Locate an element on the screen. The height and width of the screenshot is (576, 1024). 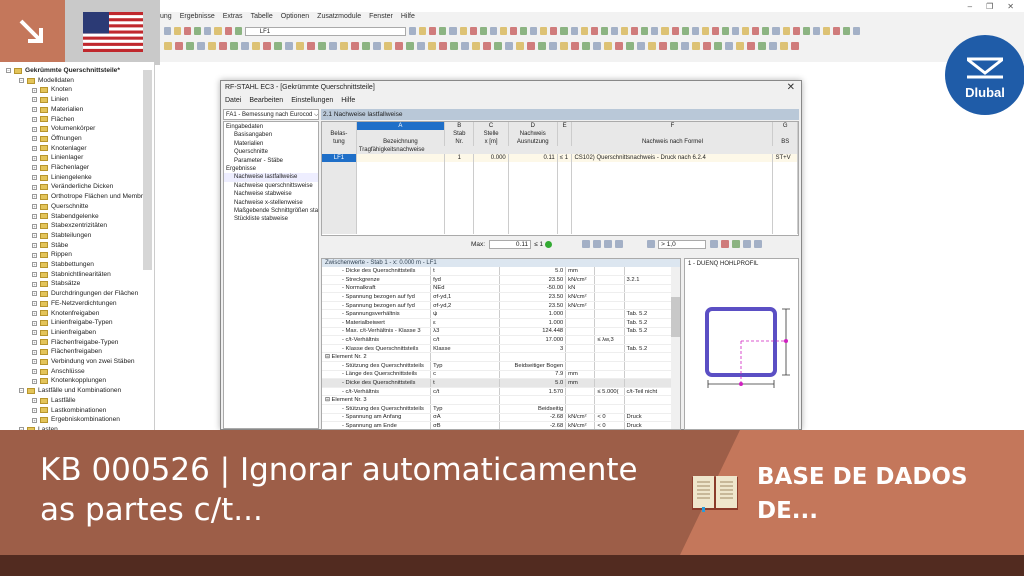
nav-item: Eingabedaten is located at coordinates (271, 127).